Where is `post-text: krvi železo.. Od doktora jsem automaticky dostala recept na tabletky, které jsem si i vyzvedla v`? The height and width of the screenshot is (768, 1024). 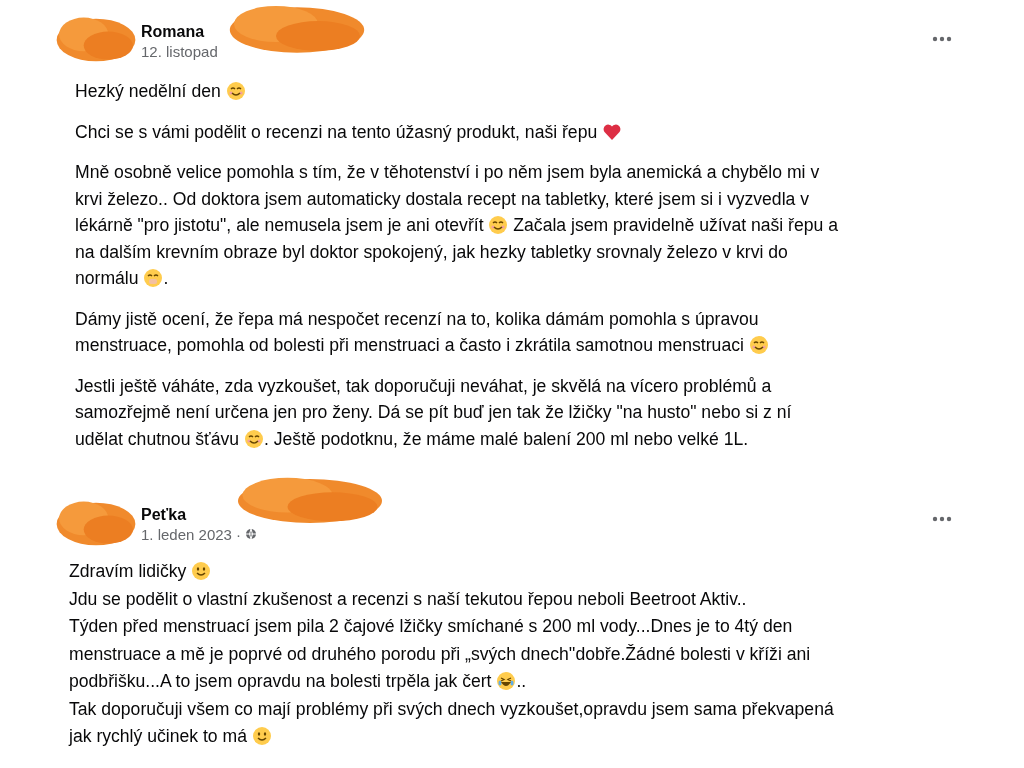 post-text: krvi železo.. Od doktora jsem automaticky dostala recept na tabletky, které jsem si i vyzvedla v is located at coordinates (442, 198).